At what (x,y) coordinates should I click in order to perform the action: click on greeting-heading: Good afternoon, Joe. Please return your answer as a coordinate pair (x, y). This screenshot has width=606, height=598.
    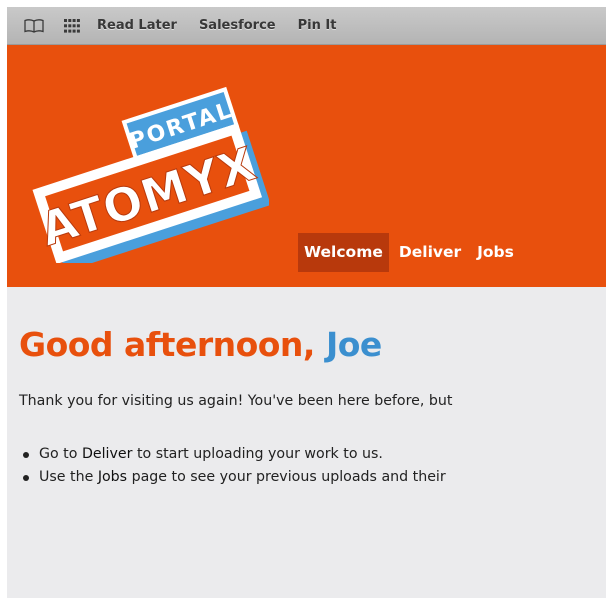
    Looking at the image, I should click on (200, 344).